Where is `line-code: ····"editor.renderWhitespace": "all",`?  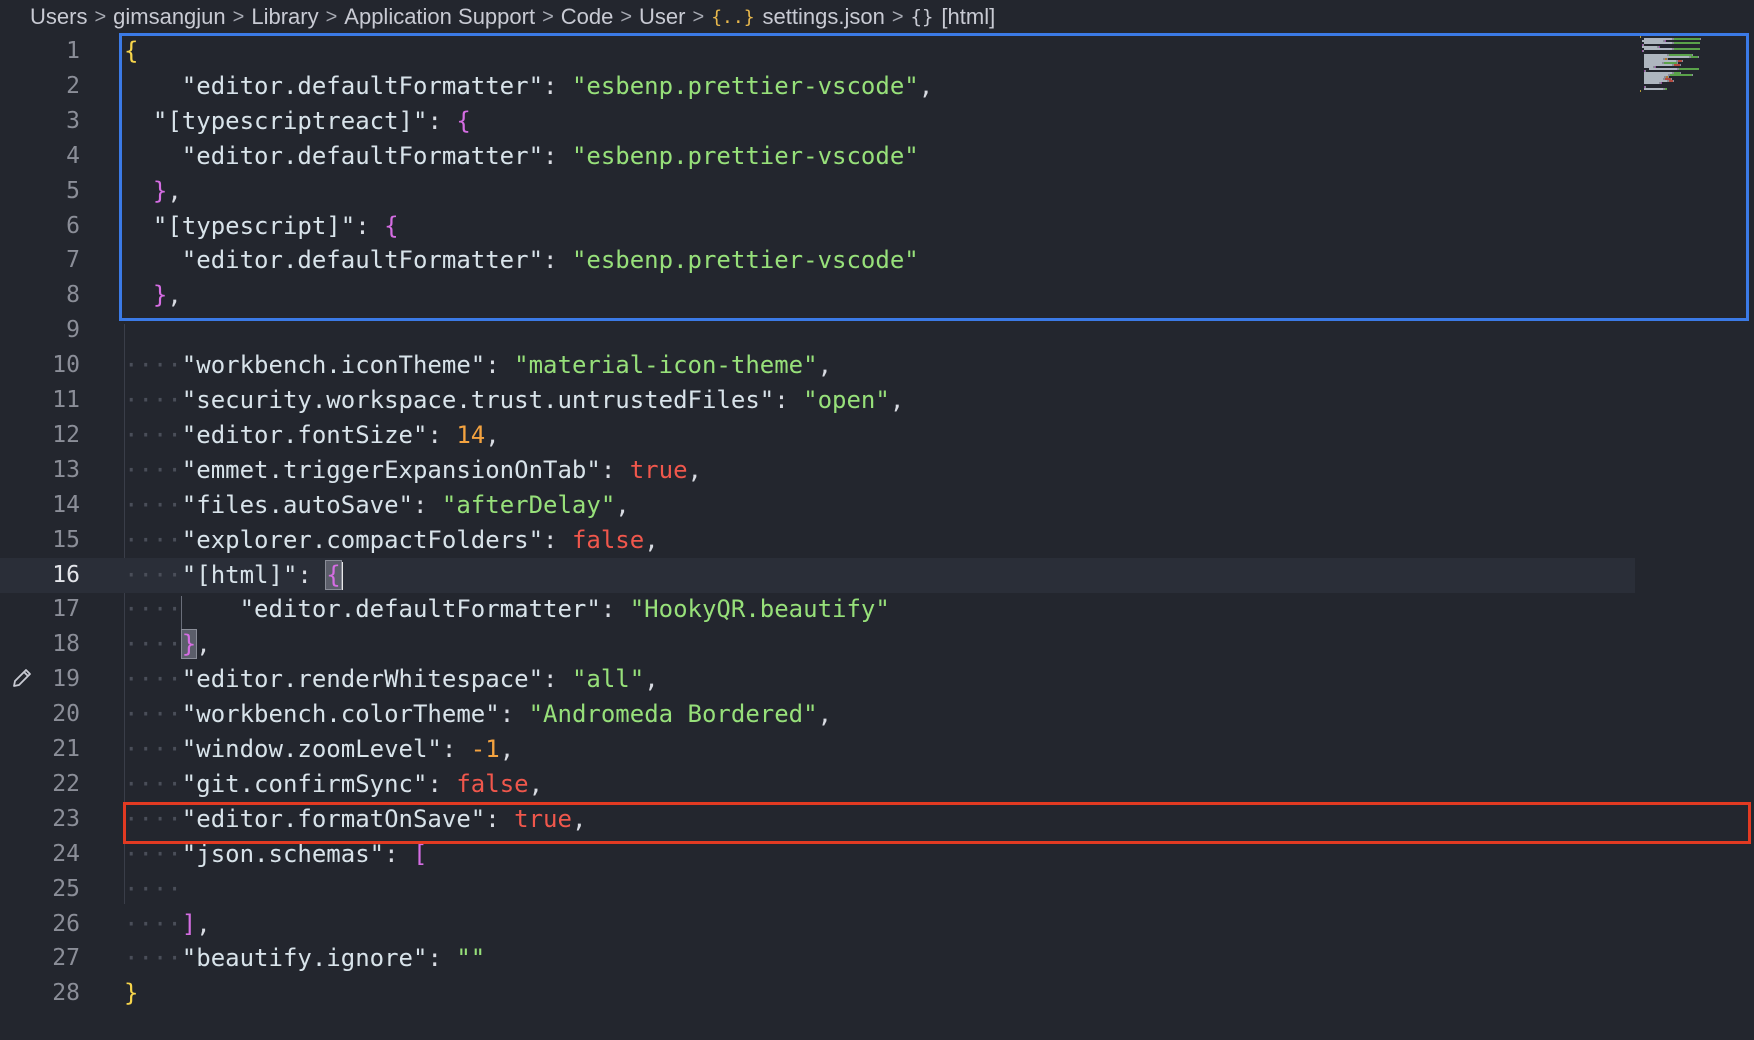
line-code: ····"editor.renderWhitespace": "all", is located at coordinates (391, 679).